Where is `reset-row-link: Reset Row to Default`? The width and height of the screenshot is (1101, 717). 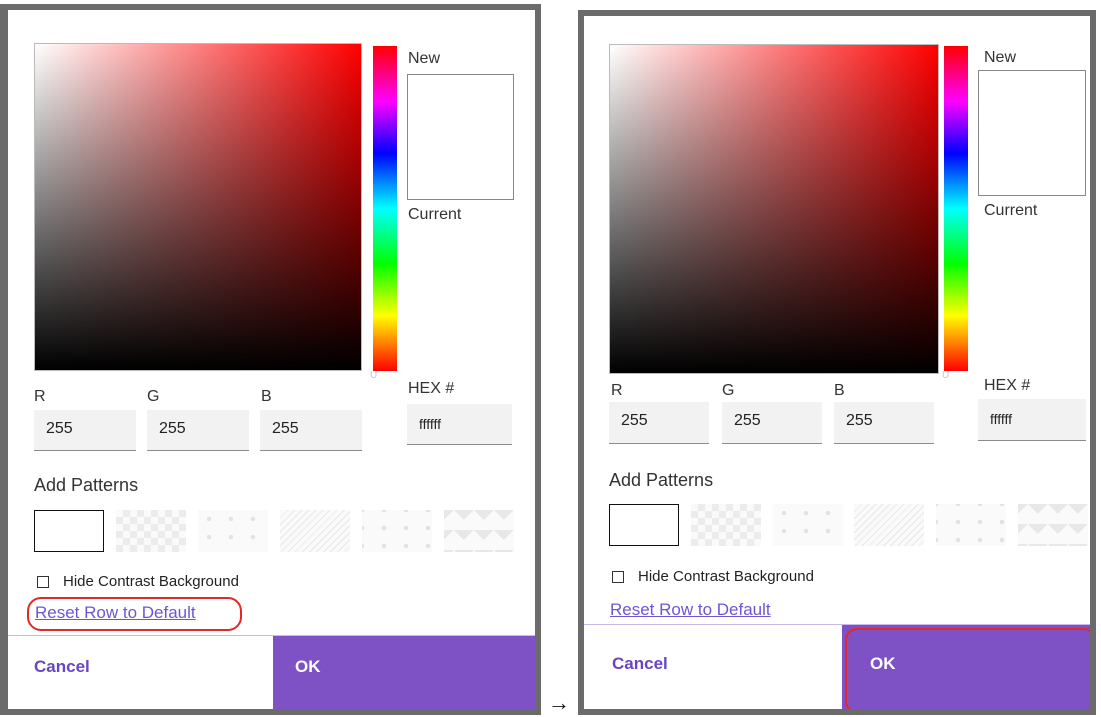
reset-row-link: Reset Row to Default is located at coordinates (690, 610).